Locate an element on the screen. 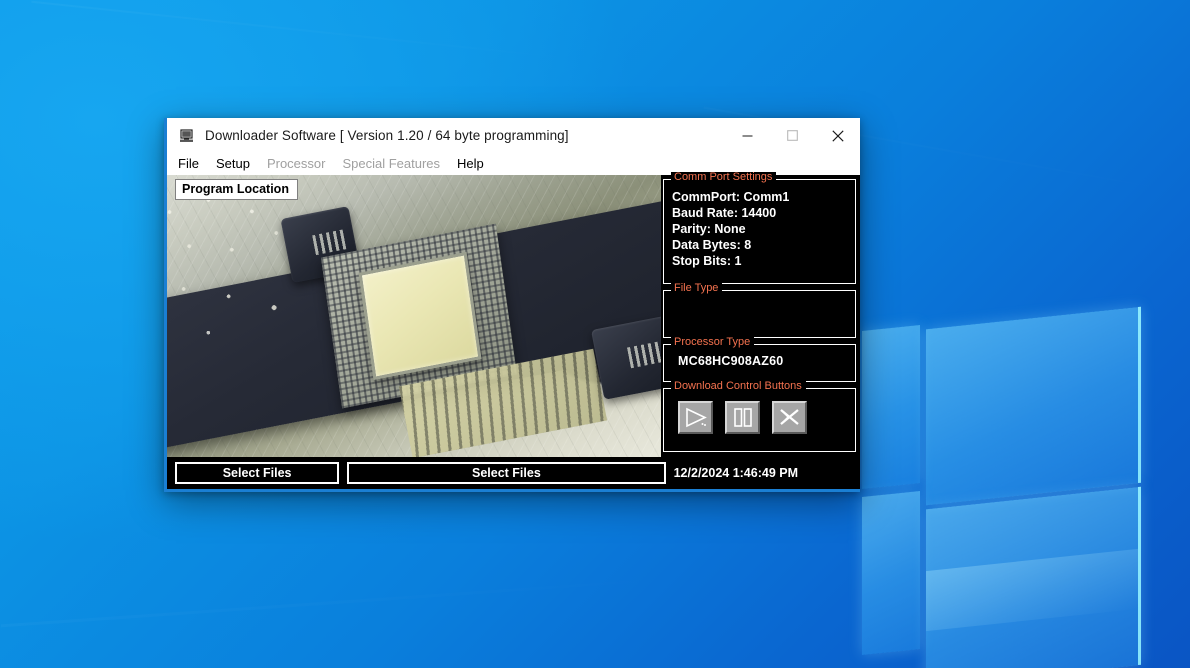 The width and height of the screenshot is (1190, 668). logo-pane-top-left is located at coordinates (891, 407).